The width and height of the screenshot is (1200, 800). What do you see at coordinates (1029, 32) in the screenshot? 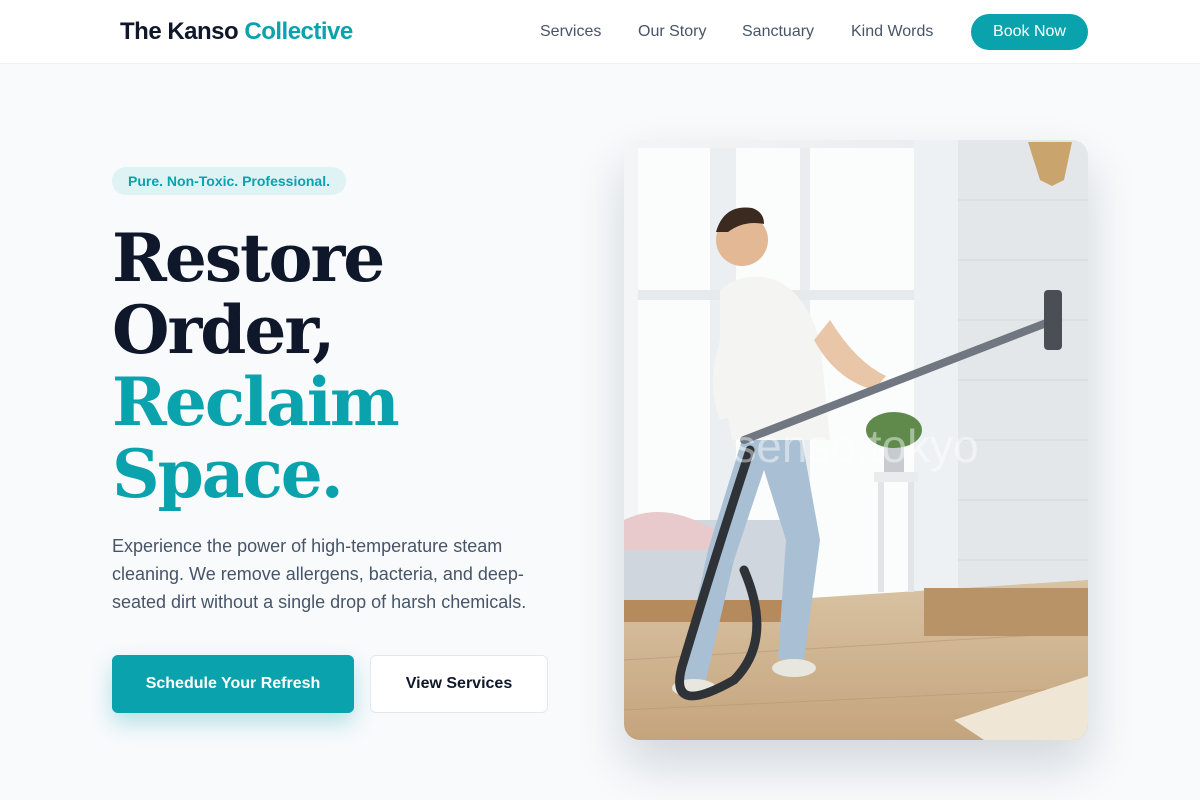
I see `book-now-button: Book Now` at bounding box center [1029, 32].